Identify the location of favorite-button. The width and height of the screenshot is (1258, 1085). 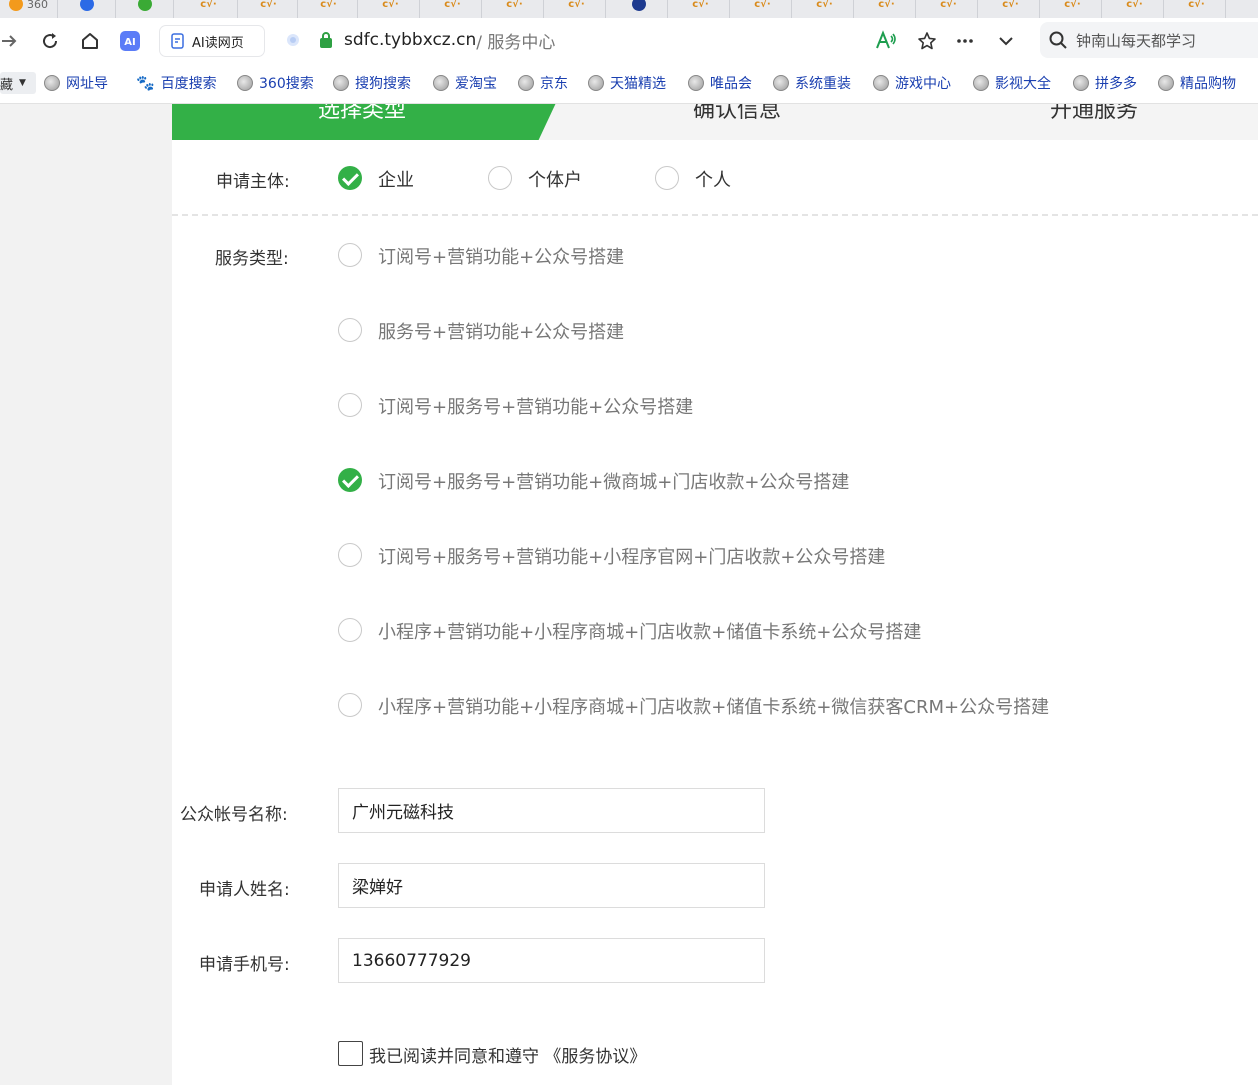
(927, 41).